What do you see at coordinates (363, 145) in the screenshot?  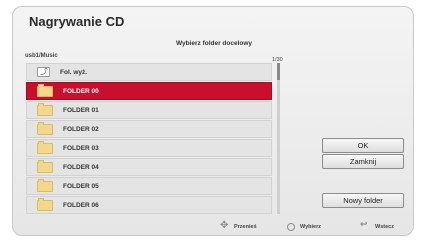 I see `ok-button: OK` at bounding box center [363, 145].